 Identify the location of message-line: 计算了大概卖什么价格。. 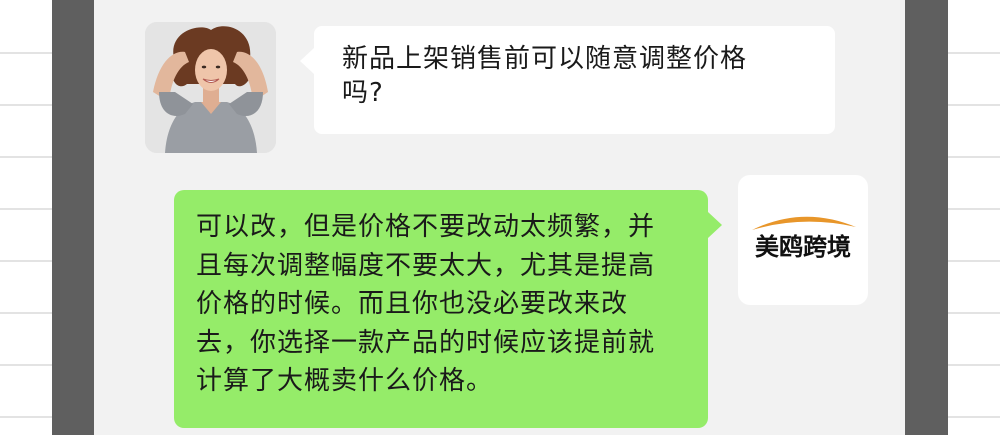
(345, 381).